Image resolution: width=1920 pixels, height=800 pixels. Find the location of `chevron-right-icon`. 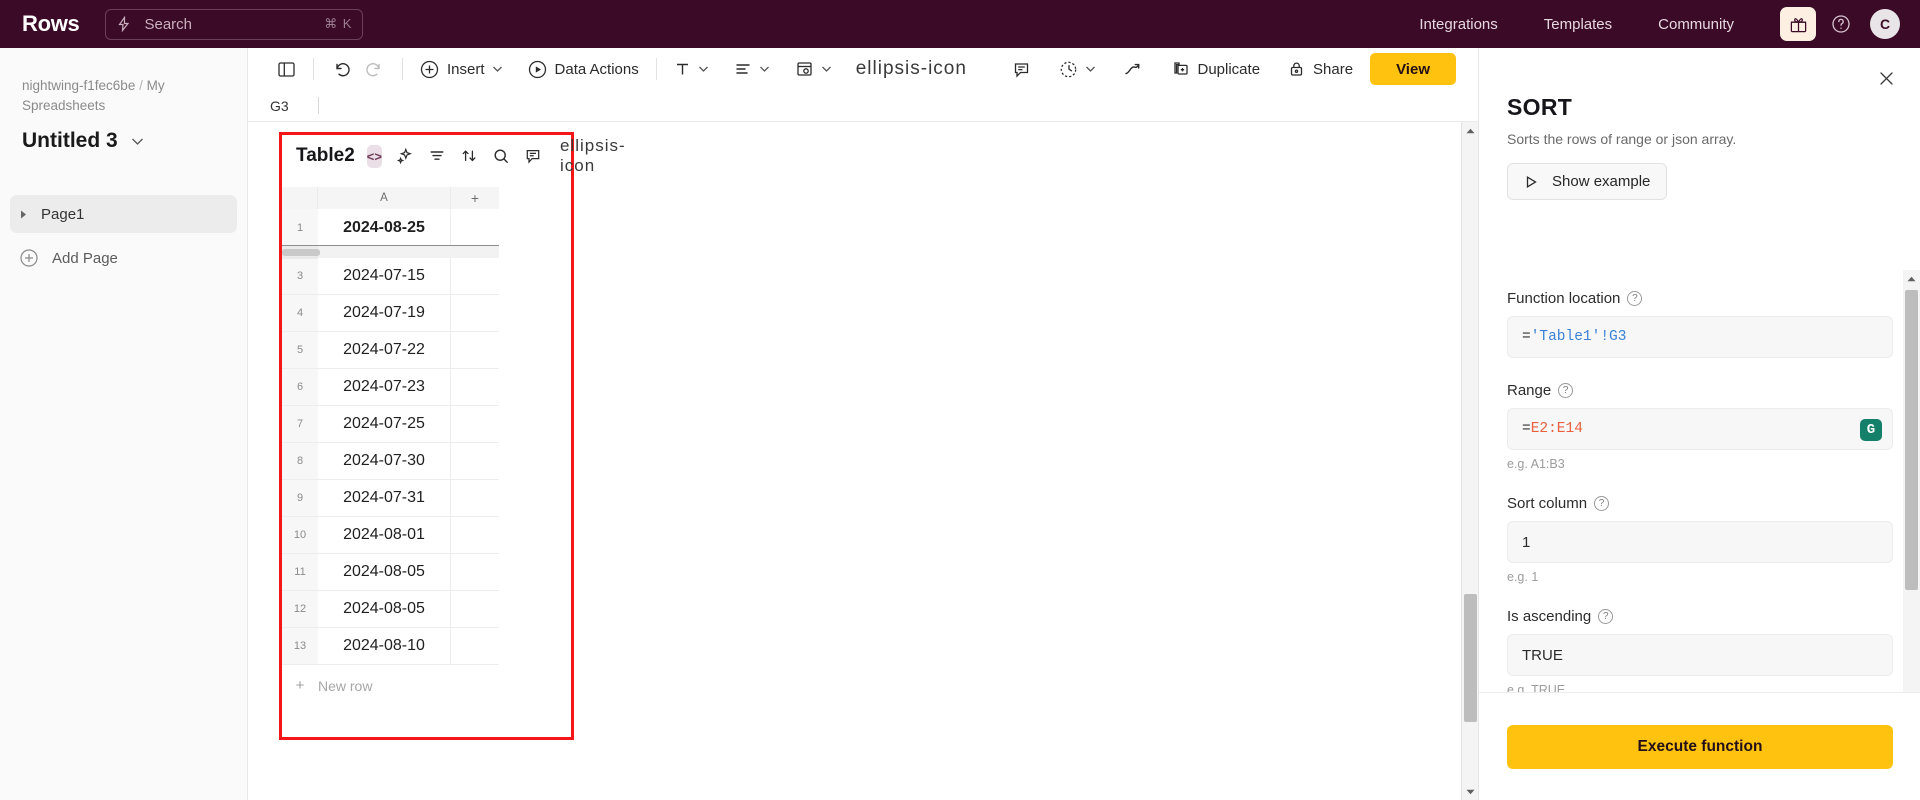

chevron-right-icon is located at coordinates (23, 214).